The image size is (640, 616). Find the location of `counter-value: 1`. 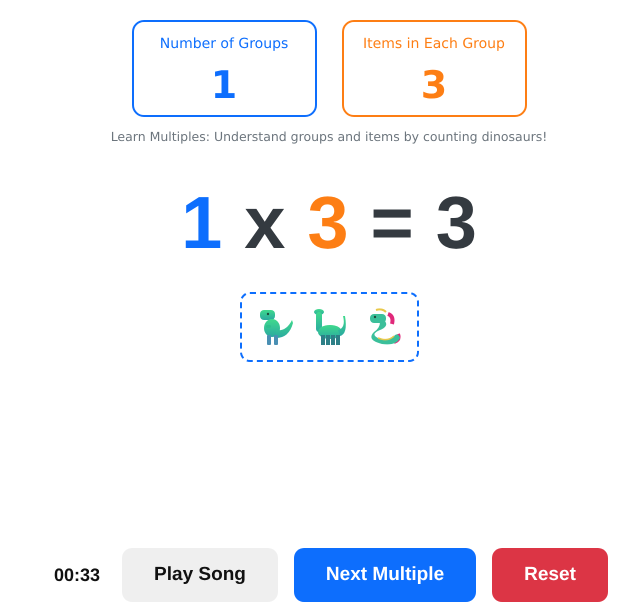

counter-value: 1 is located at coordinates (224, 85).